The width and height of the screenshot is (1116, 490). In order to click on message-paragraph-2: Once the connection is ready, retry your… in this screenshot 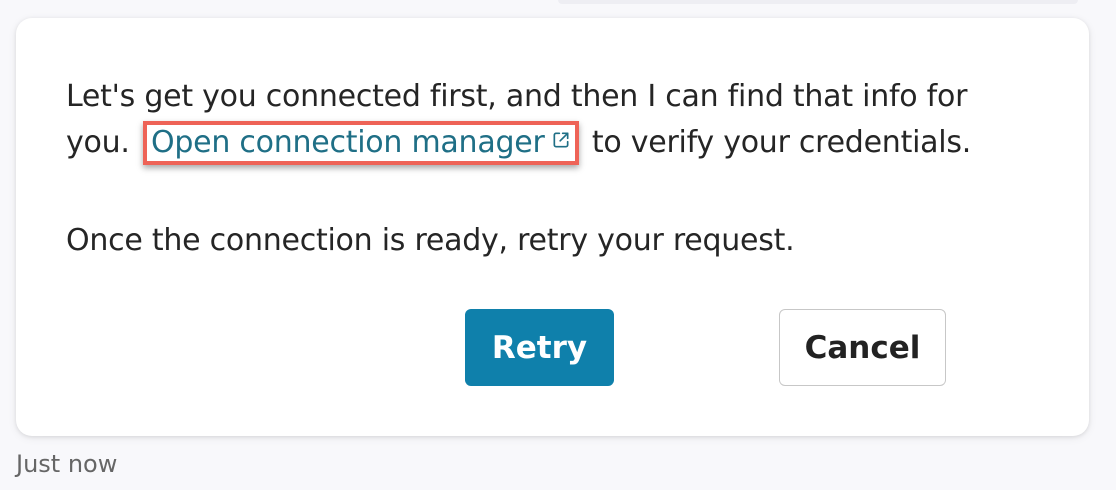, I will do `click(561, 241)`.